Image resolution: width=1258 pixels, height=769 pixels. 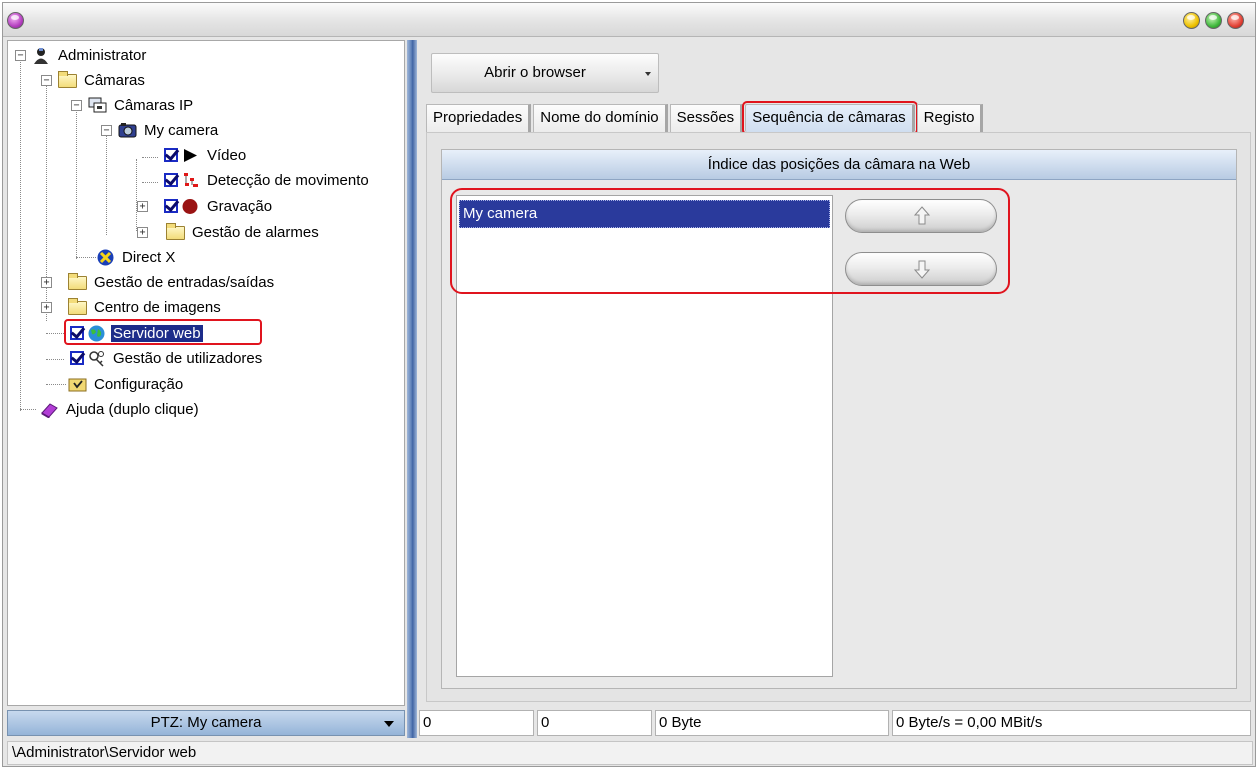 I want to click on tab-camera-sequence: Sequência de câmaras, so click(x=830, y=118).